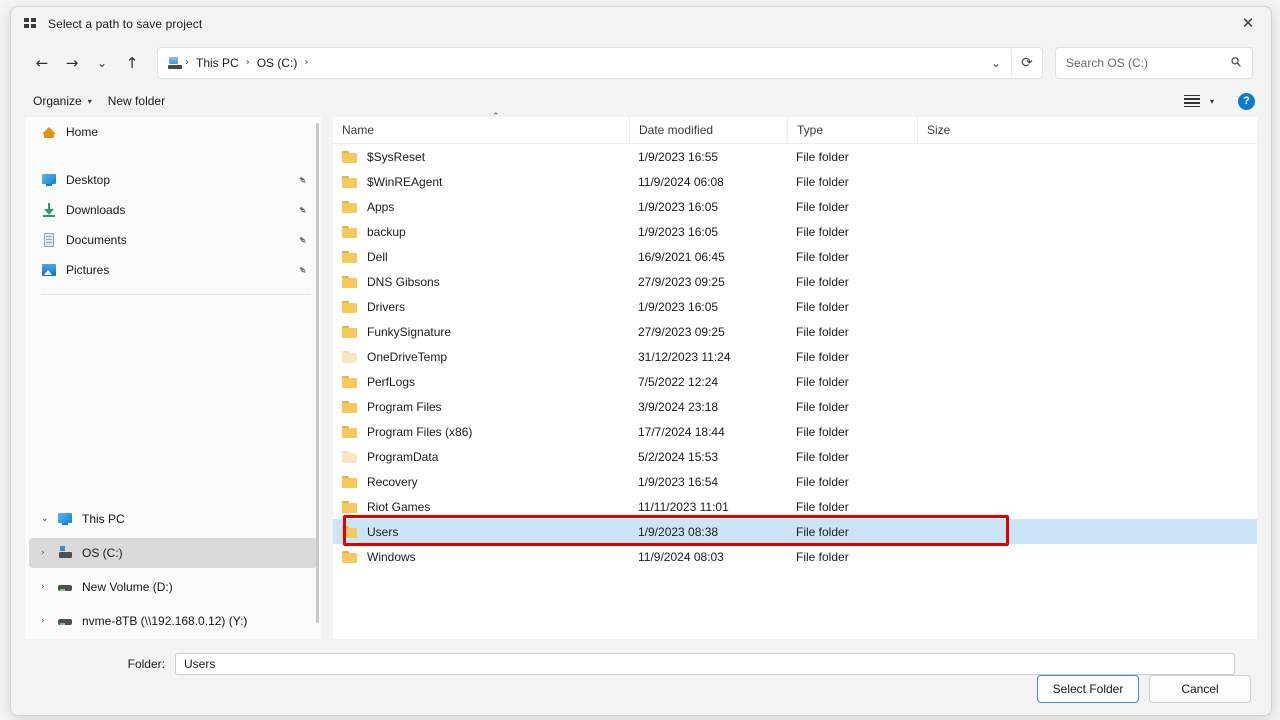  I want to click on column-header-size: Size, so click(957, 130).